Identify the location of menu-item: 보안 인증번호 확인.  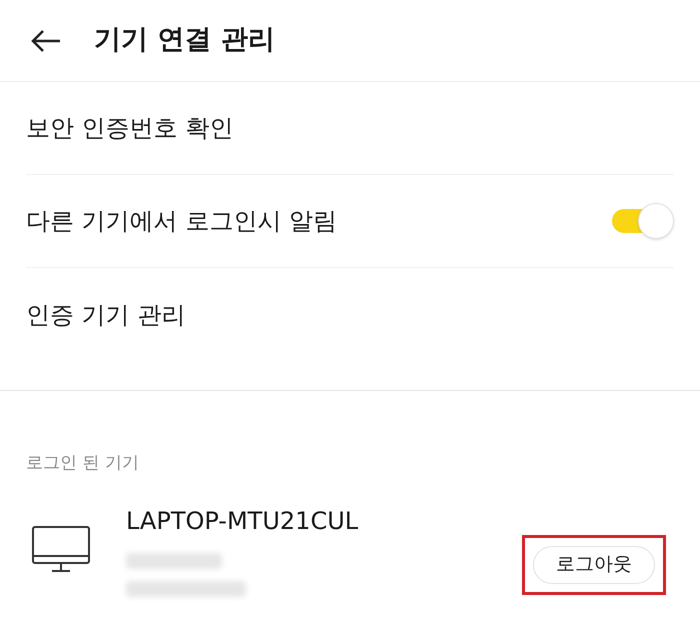
(130, 128).